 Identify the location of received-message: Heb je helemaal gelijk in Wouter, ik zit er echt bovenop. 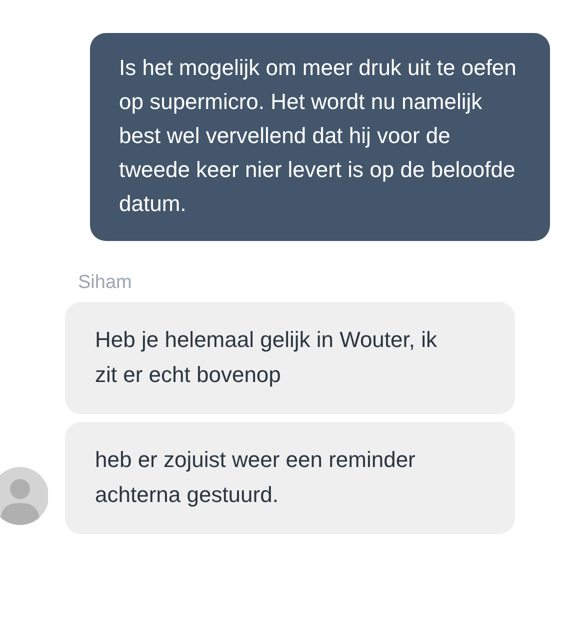
(290, 358).